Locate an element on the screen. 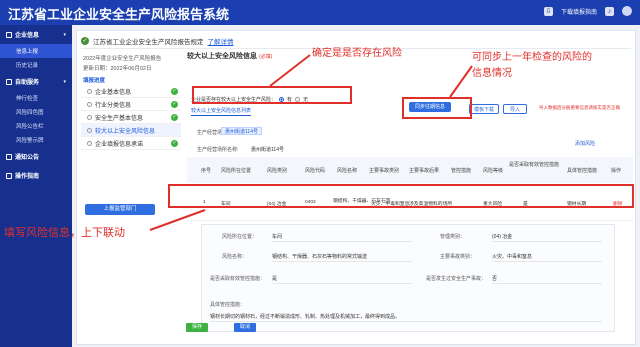  annotation-fill: 填写风险信息，上下联动 is located at coordinates (64, 233).